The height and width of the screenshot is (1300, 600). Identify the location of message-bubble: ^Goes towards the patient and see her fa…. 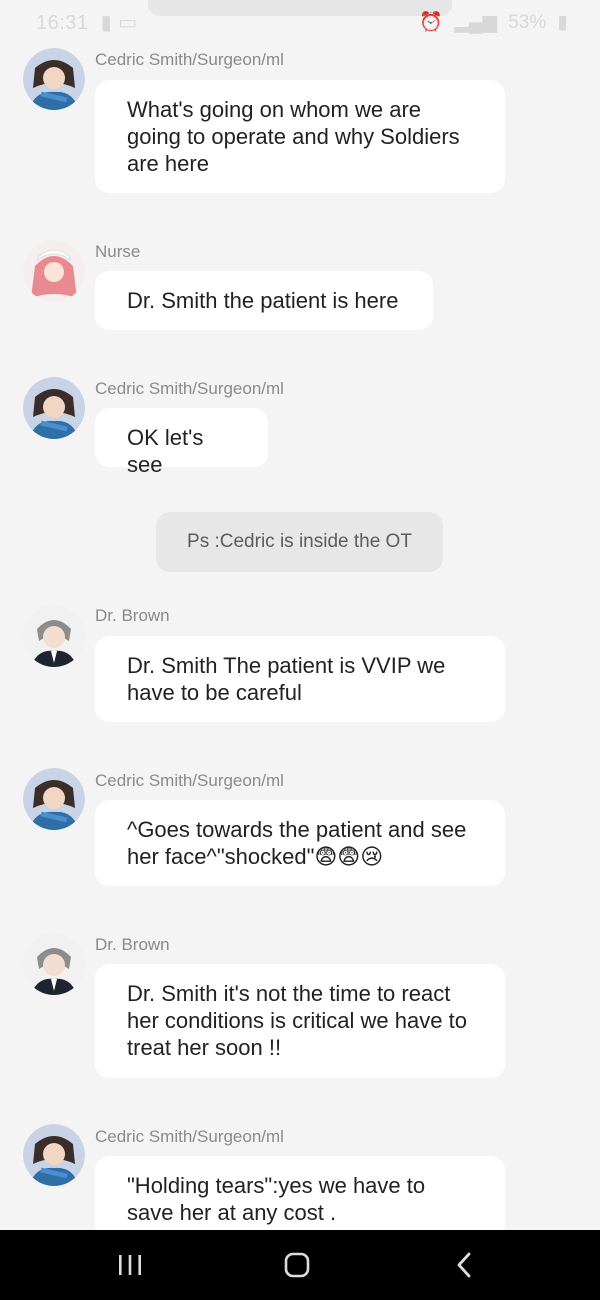
(300, 843).